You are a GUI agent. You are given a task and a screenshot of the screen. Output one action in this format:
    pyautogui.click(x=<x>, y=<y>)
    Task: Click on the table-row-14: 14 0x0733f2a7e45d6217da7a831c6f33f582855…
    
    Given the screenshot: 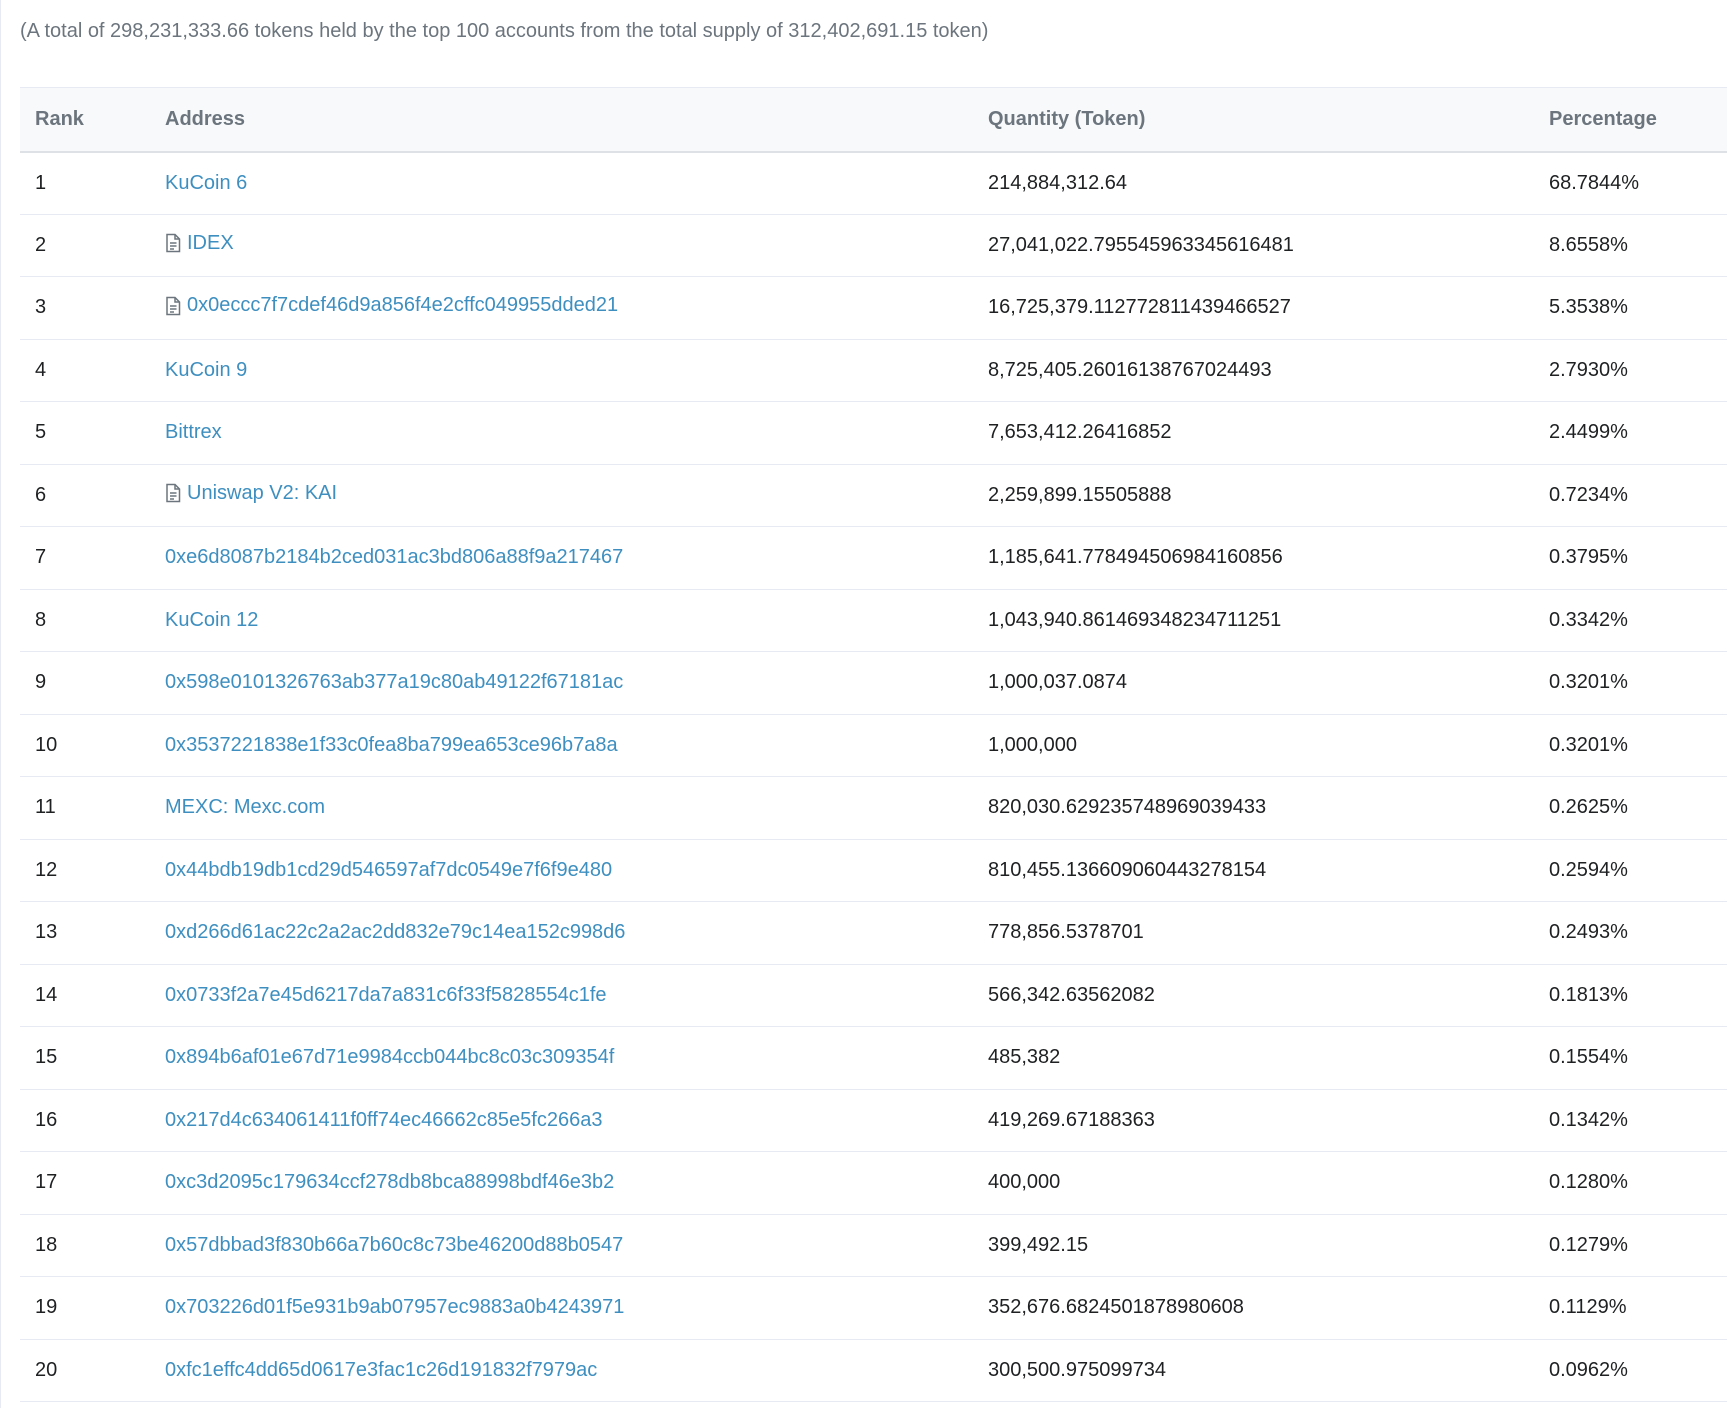 What is the action you would take?
    pyautogui.click(x=873, y=995)
    